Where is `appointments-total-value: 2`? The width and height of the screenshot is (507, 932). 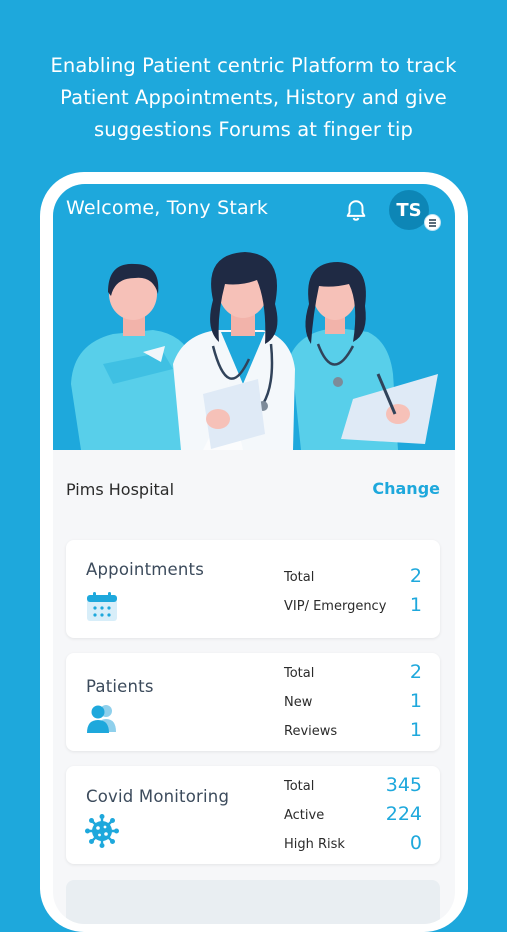 appointments-total-value: 2 is located at coordinates (415, 576).